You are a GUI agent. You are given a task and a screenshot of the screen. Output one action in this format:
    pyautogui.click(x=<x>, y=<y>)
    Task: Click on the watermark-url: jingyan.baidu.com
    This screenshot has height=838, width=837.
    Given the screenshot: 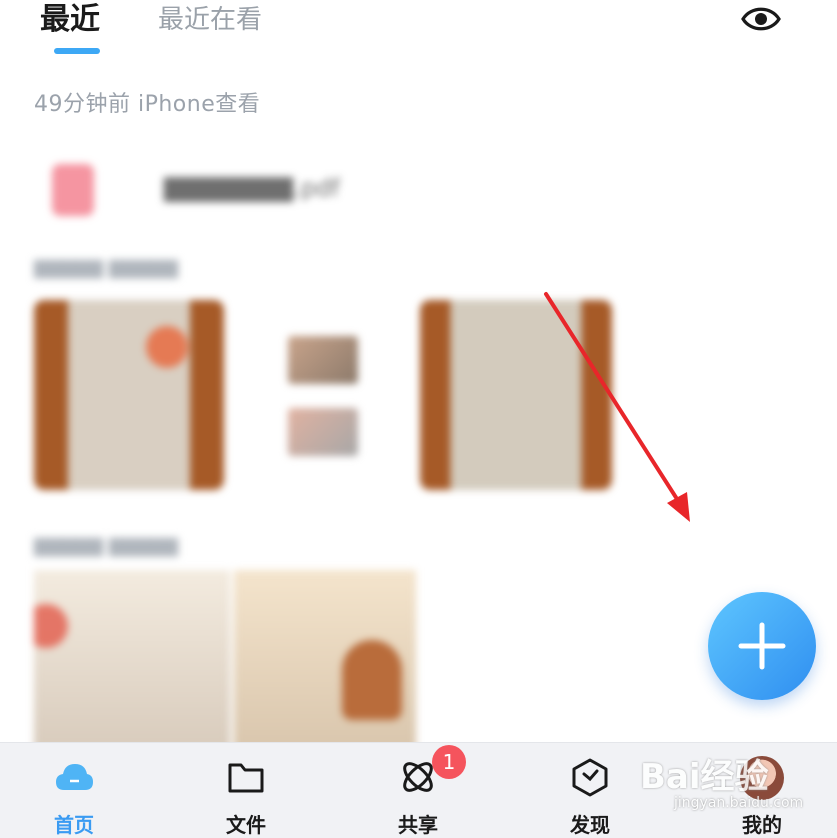 What is the action you would take?
    pyautogui.click(x=739, y=803)
    